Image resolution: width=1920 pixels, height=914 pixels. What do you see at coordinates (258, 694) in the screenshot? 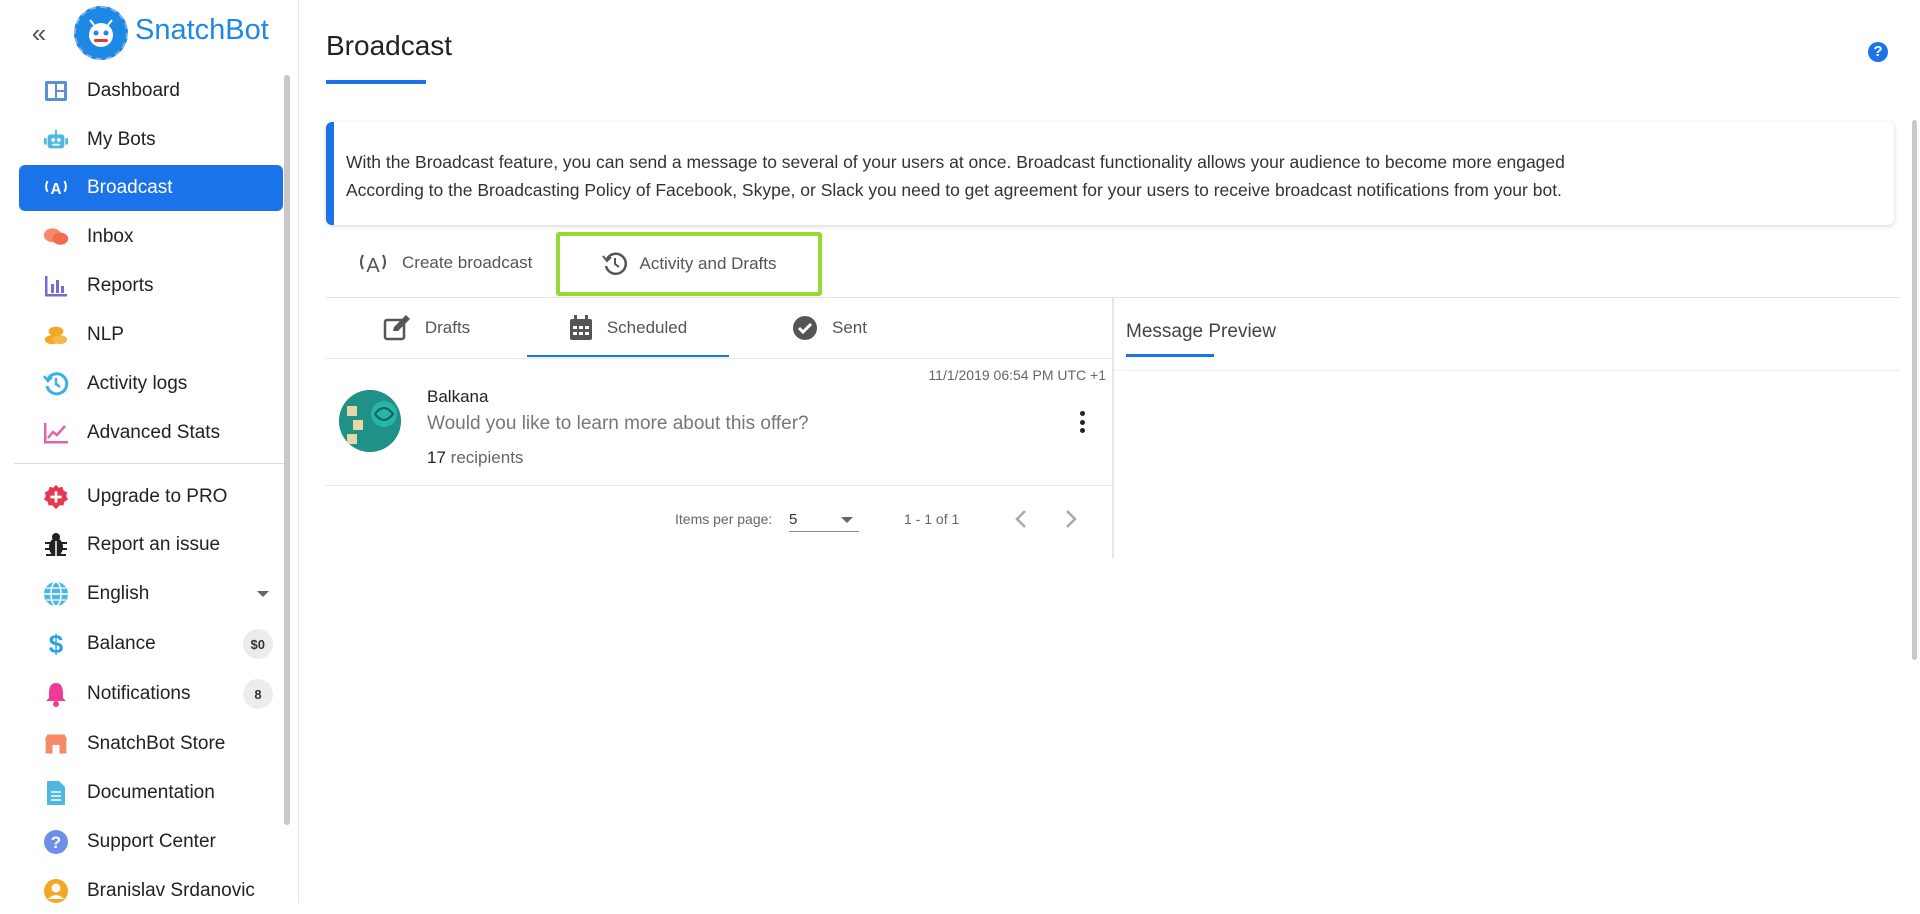
I see `notifications-badge: 8` at bounding box center [258, 694].